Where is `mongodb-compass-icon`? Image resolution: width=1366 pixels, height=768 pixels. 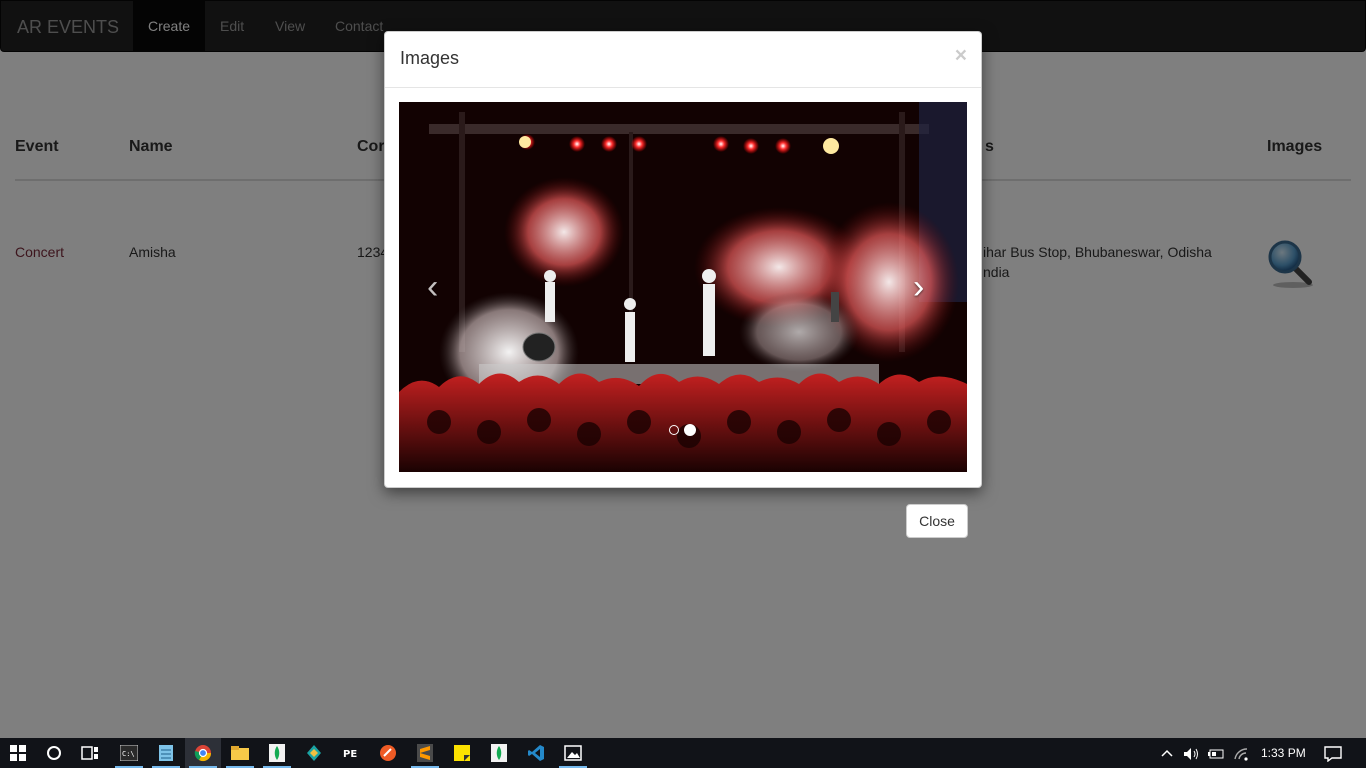 mongodb-compass-icon is located at coordinates (277, 753).